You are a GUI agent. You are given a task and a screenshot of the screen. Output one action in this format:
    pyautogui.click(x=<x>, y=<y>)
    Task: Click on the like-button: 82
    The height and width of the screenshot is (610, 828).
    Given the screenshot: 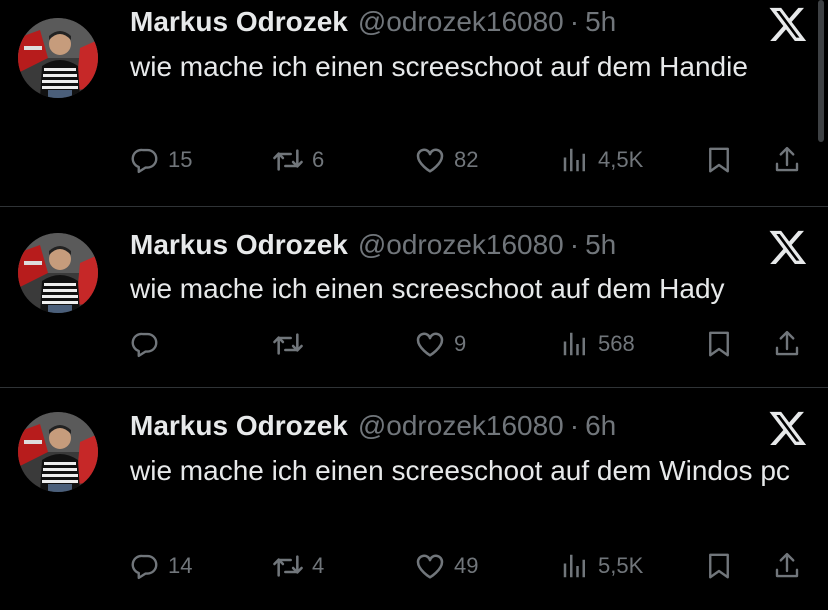 What is the action you would take?
    pyautogui.click(x=446, y=160)
    